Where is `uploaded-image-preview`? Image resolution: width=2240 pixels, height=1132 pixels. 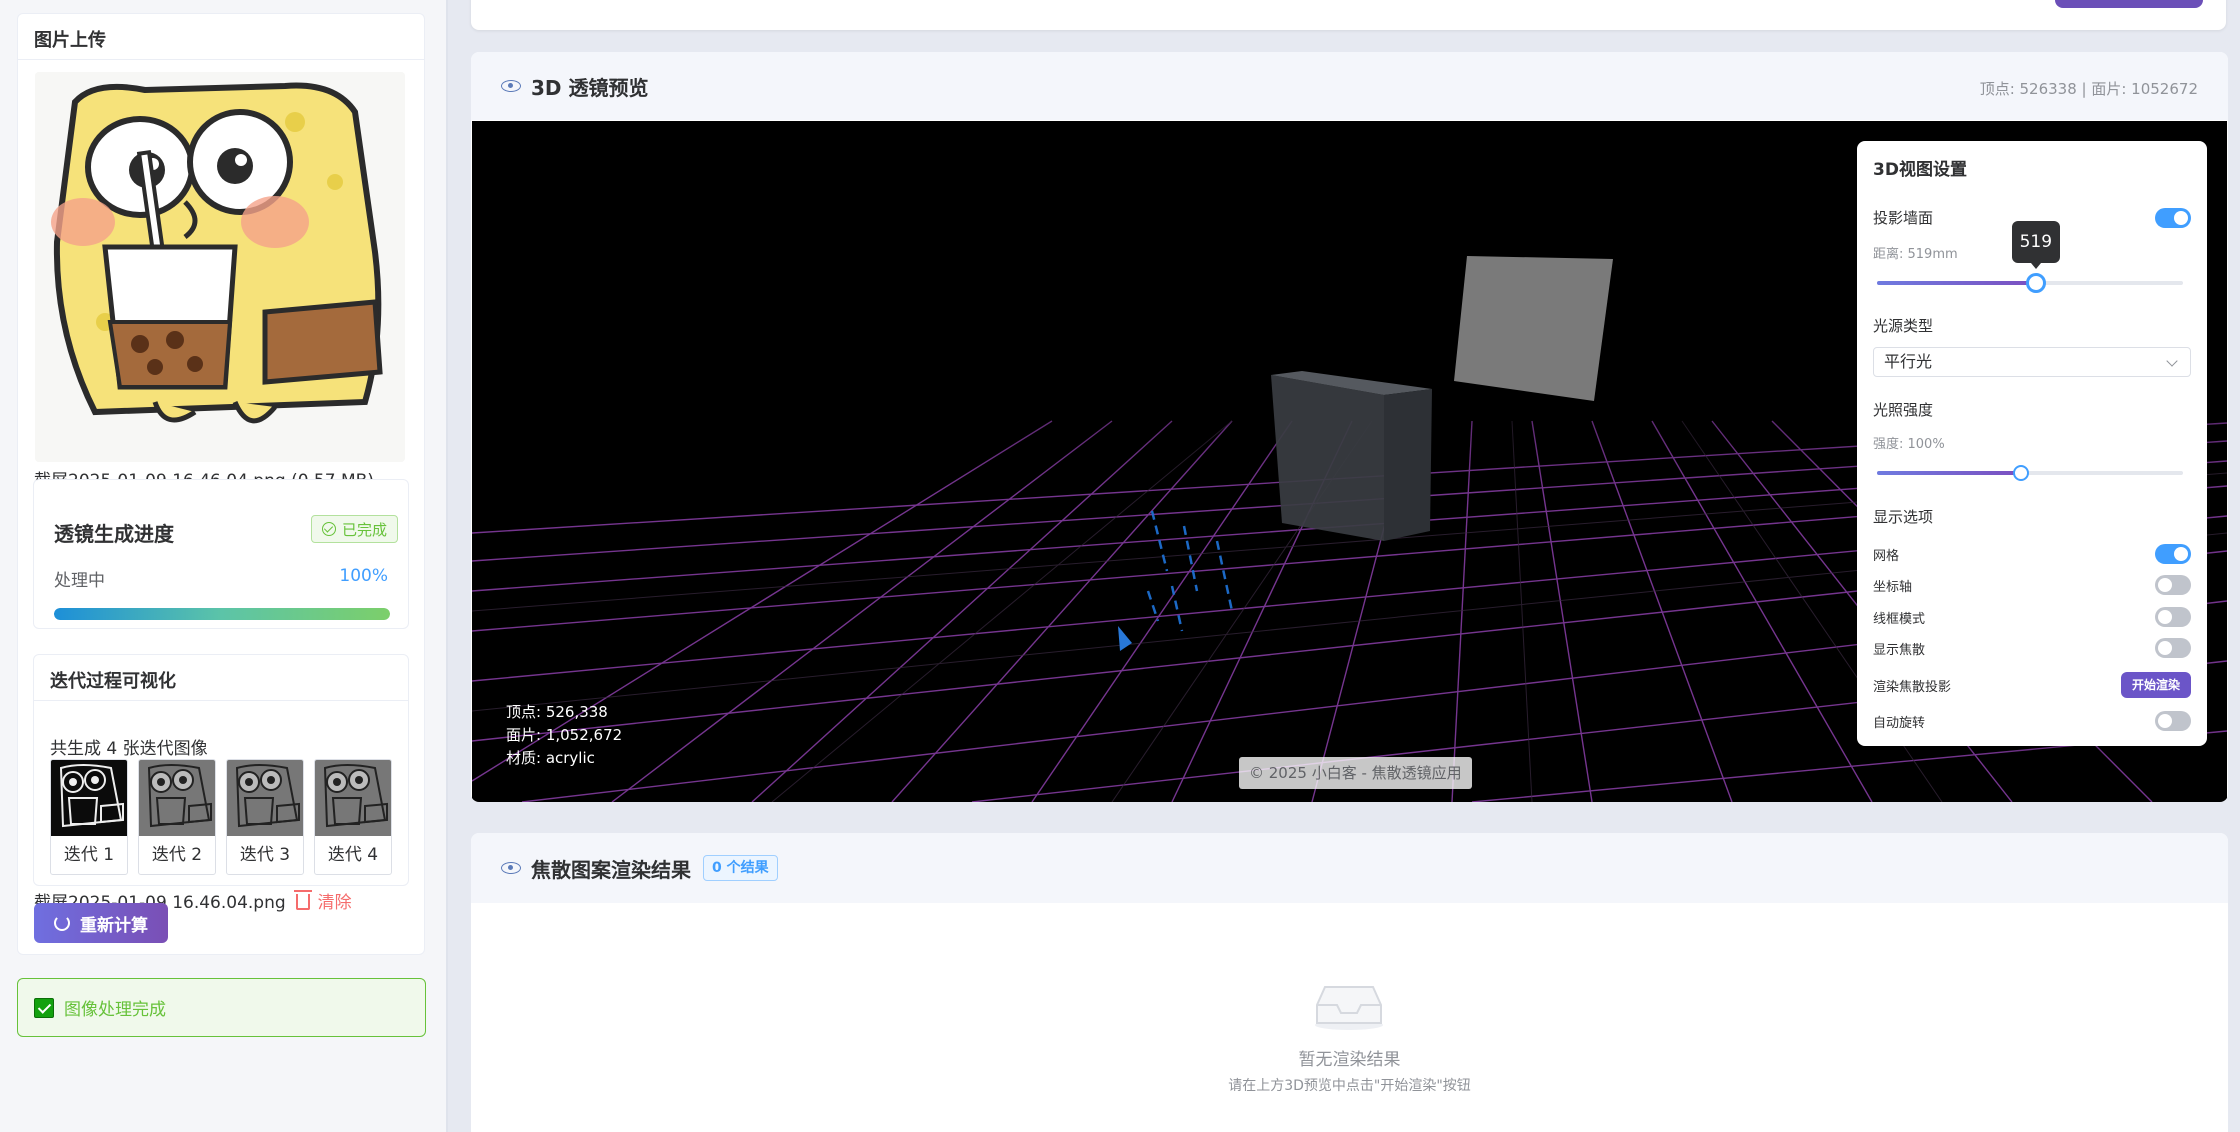
uploaded-image-preview is located at coordinates (220, 267).